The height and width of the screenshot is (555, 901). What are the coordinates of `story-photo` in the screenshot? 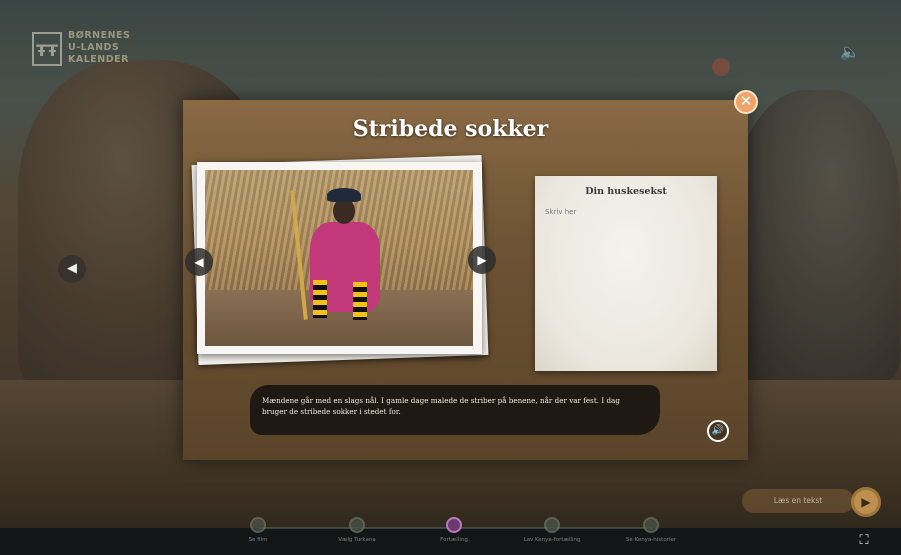 It's located at (339, 258).